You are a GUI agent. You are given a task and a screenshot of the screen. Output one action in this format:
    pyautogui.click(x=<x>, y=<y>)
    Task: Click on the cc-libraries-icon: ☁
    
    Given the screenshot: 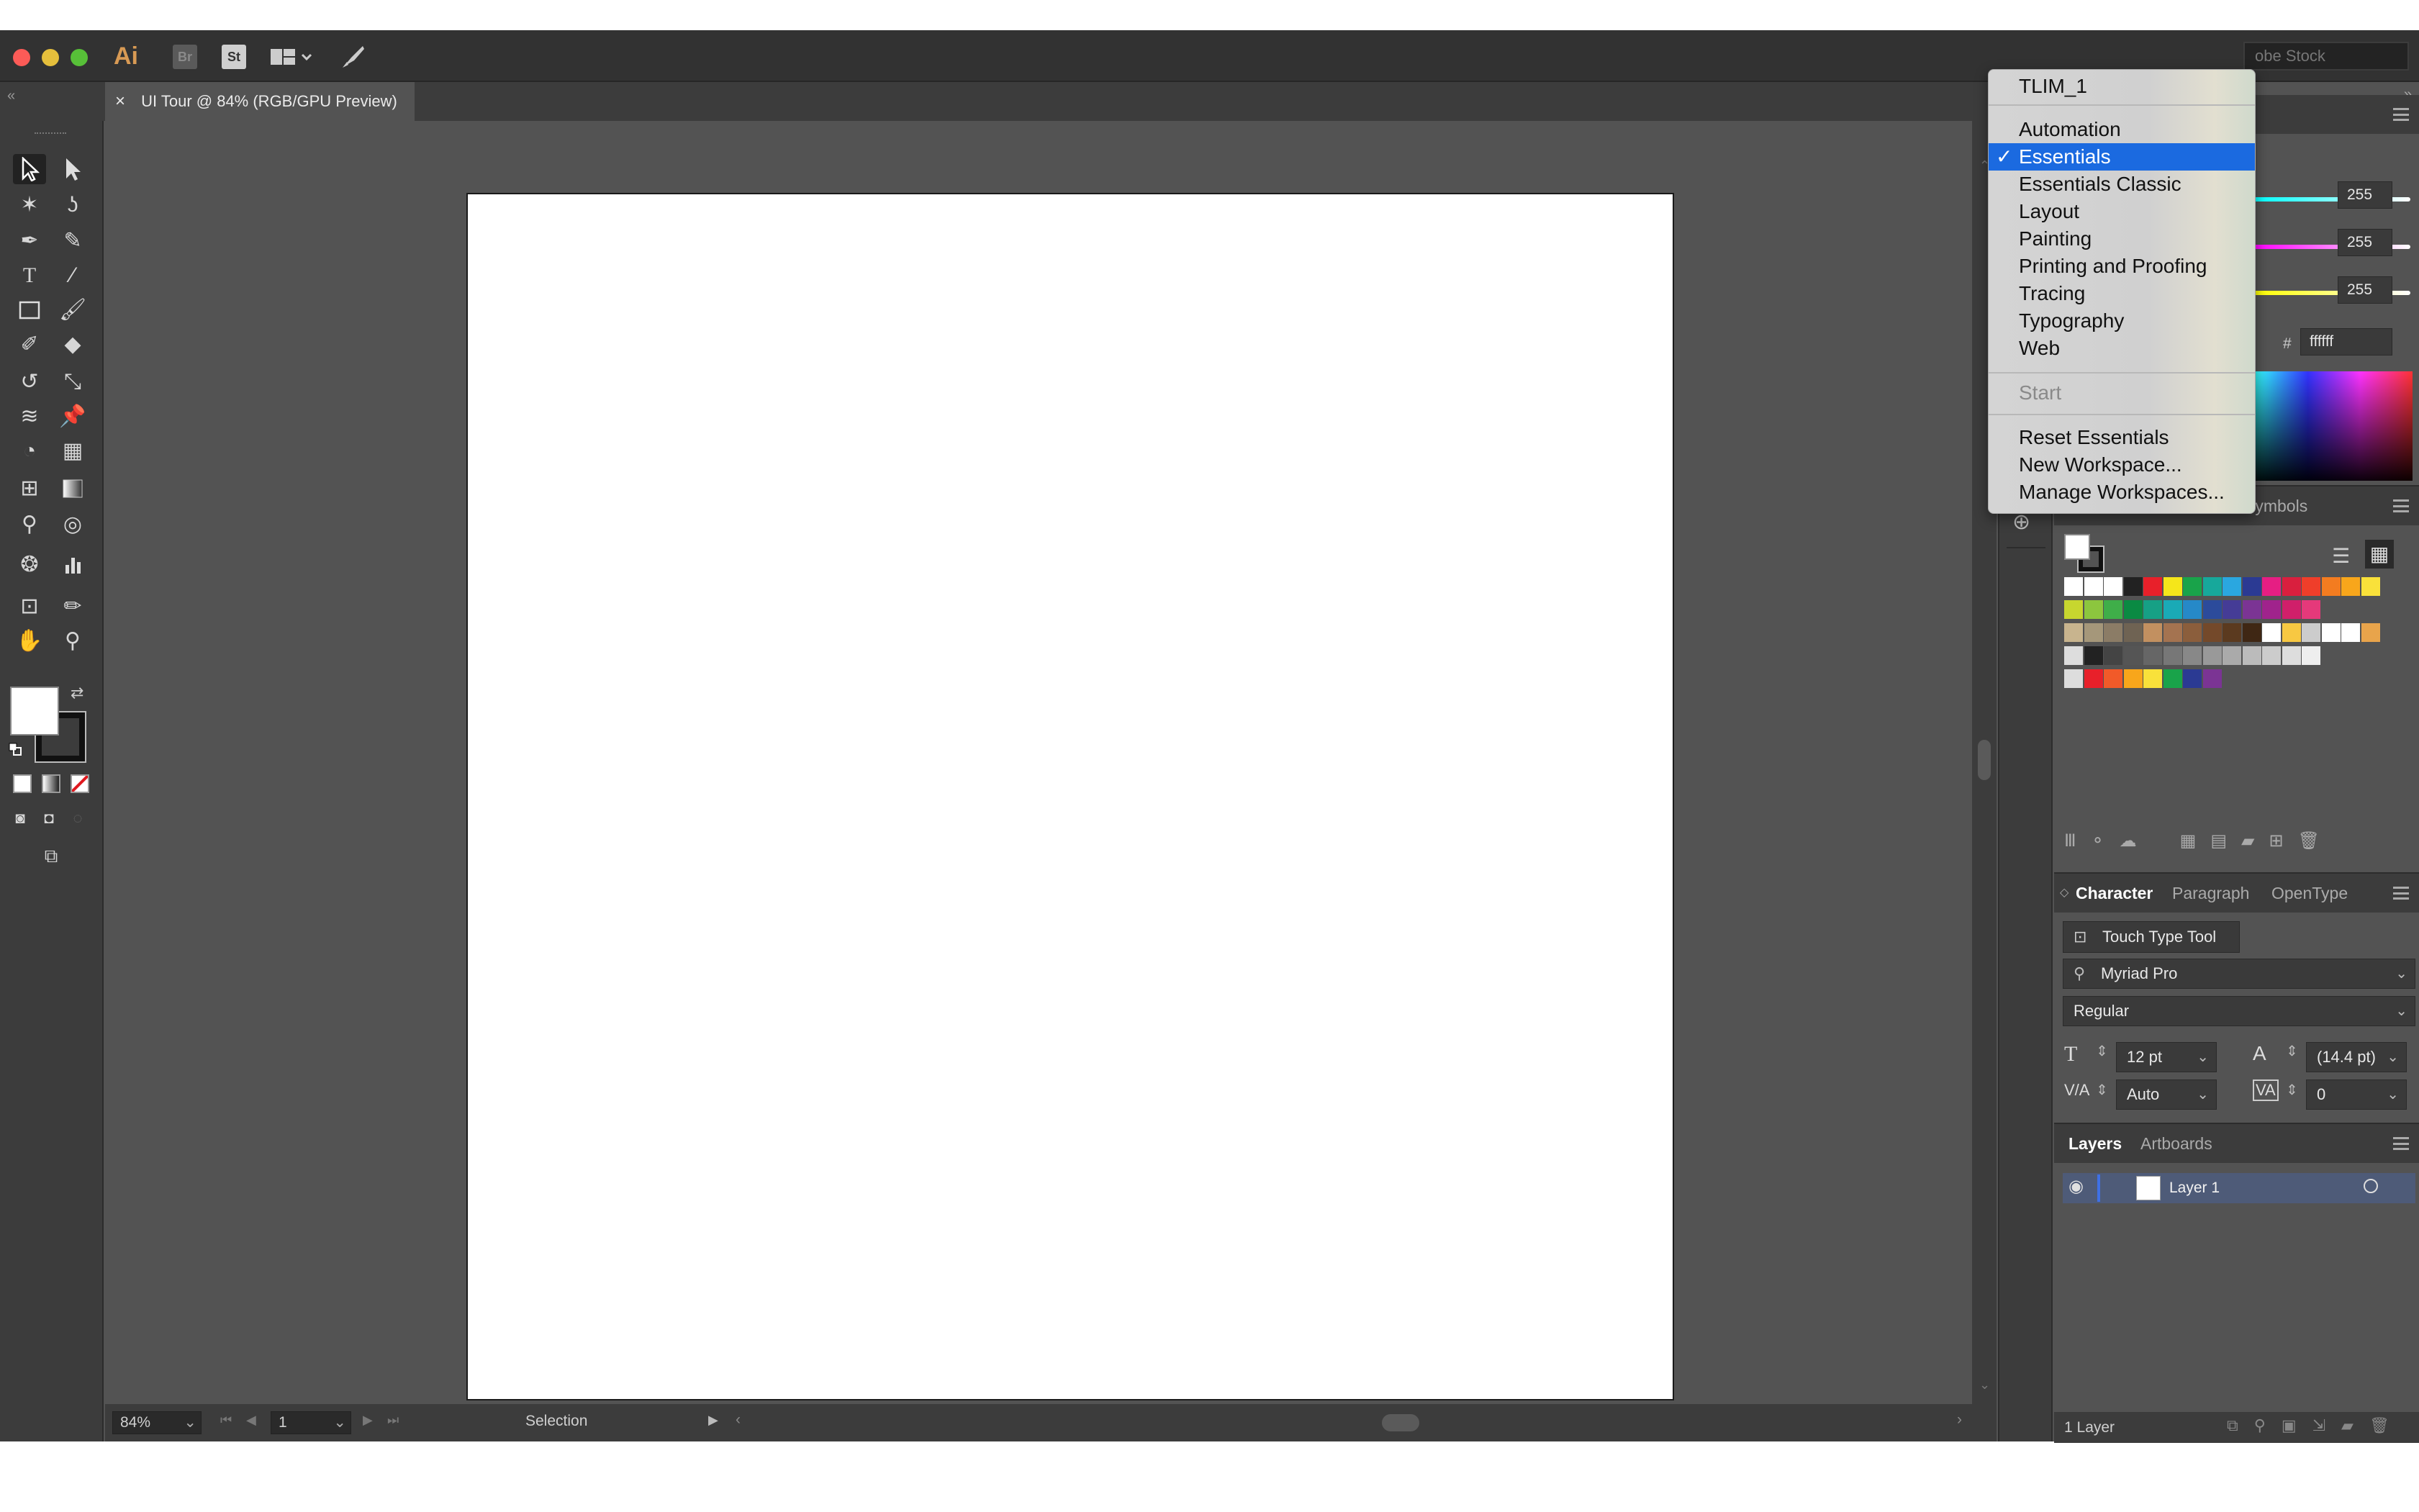 What is the action you would take?
    pyautogui.click(x=2128, y=843)
    